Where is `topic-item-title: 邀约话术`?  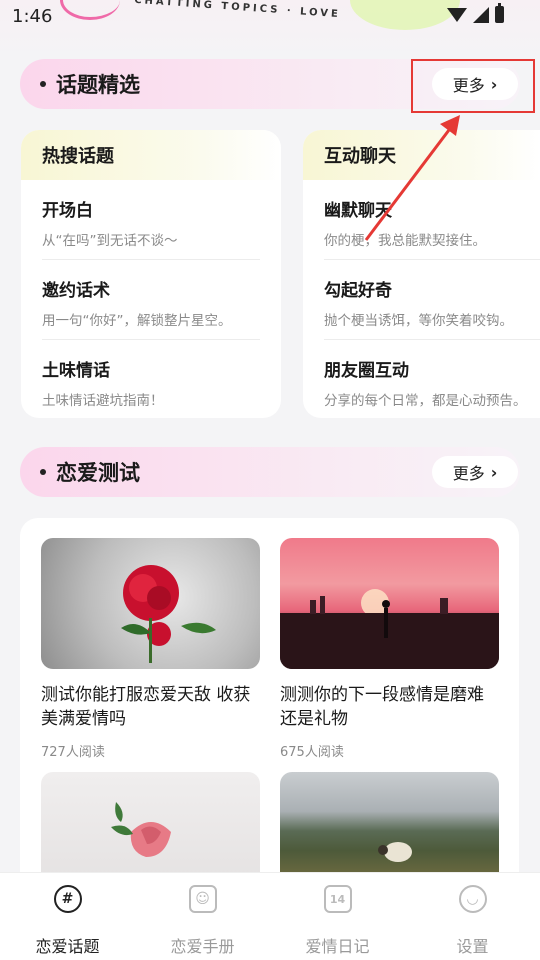 topic-item-title: 邀约话术 is located at coordinates (76, 291).